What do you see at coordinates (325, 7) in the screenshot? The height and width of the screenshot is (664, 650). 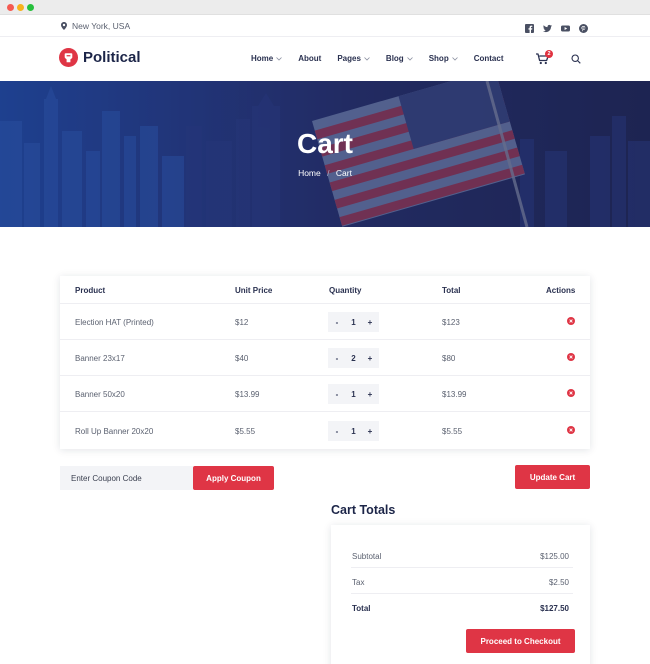 I see `browser-titlebar` at bounding box center [325, 7].